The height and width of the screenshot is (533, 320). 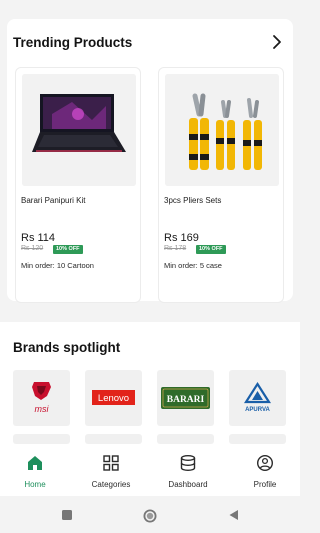 What do you see at coordinates (193, 200) in the screenshot?
I see `product-name: 3pcs Pliers Sets` at bounding box center [193, 200].